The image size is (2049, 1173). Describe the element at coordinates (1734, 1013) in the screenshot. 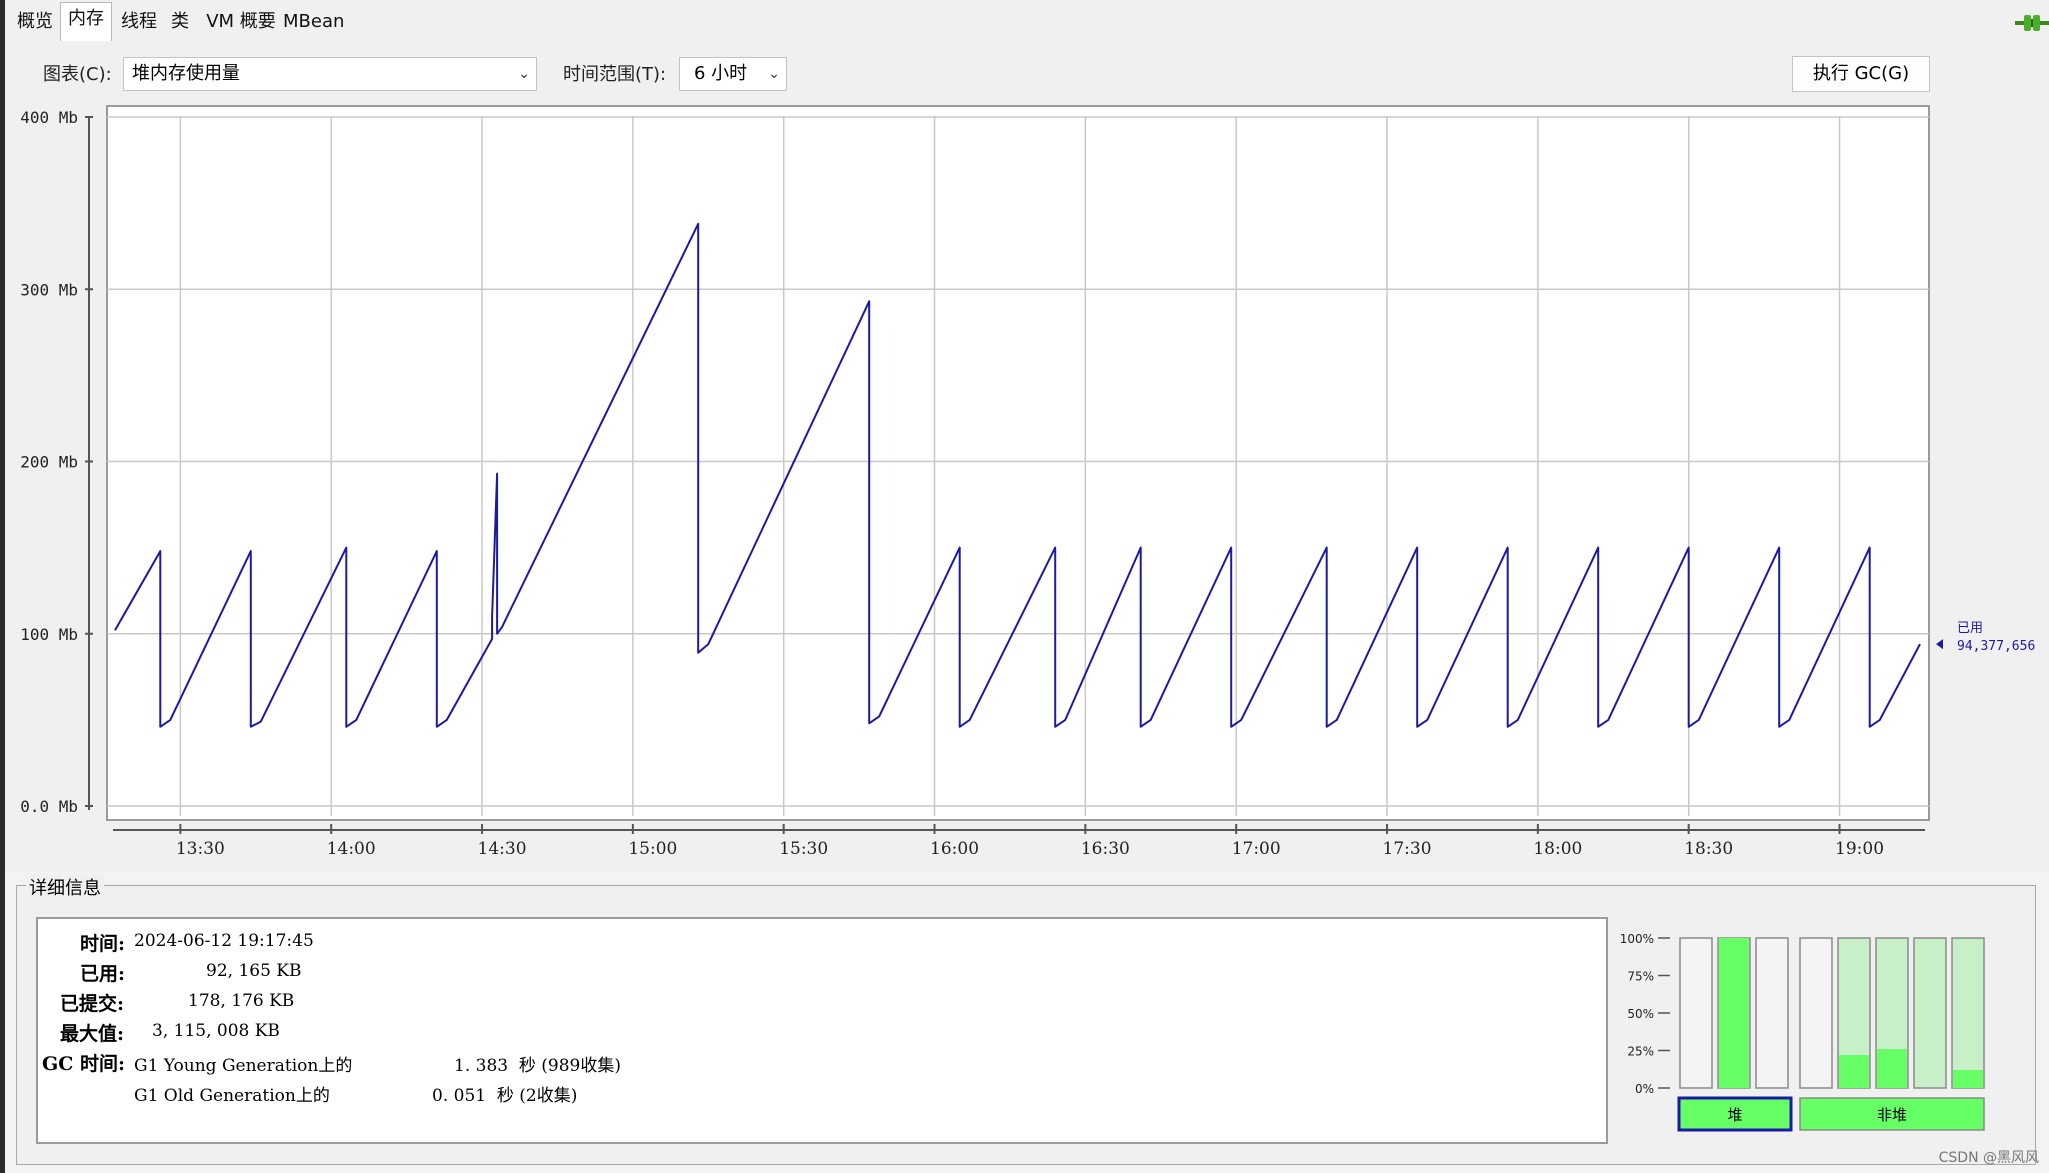

I see `heap-pool-bar-used` at that location.